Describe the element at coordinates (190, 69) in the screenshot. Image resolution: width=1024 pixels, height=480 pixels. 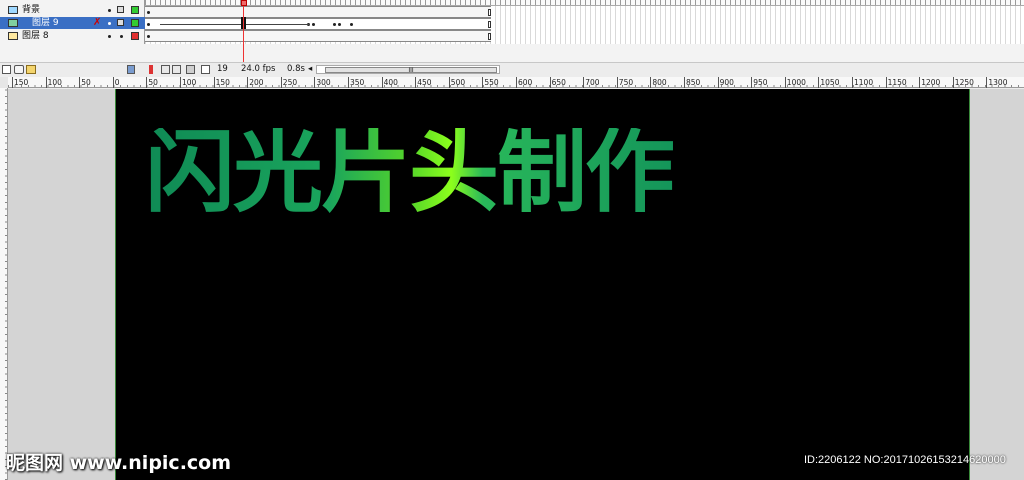
I see `edit-multiple-frames-icon` at that location.